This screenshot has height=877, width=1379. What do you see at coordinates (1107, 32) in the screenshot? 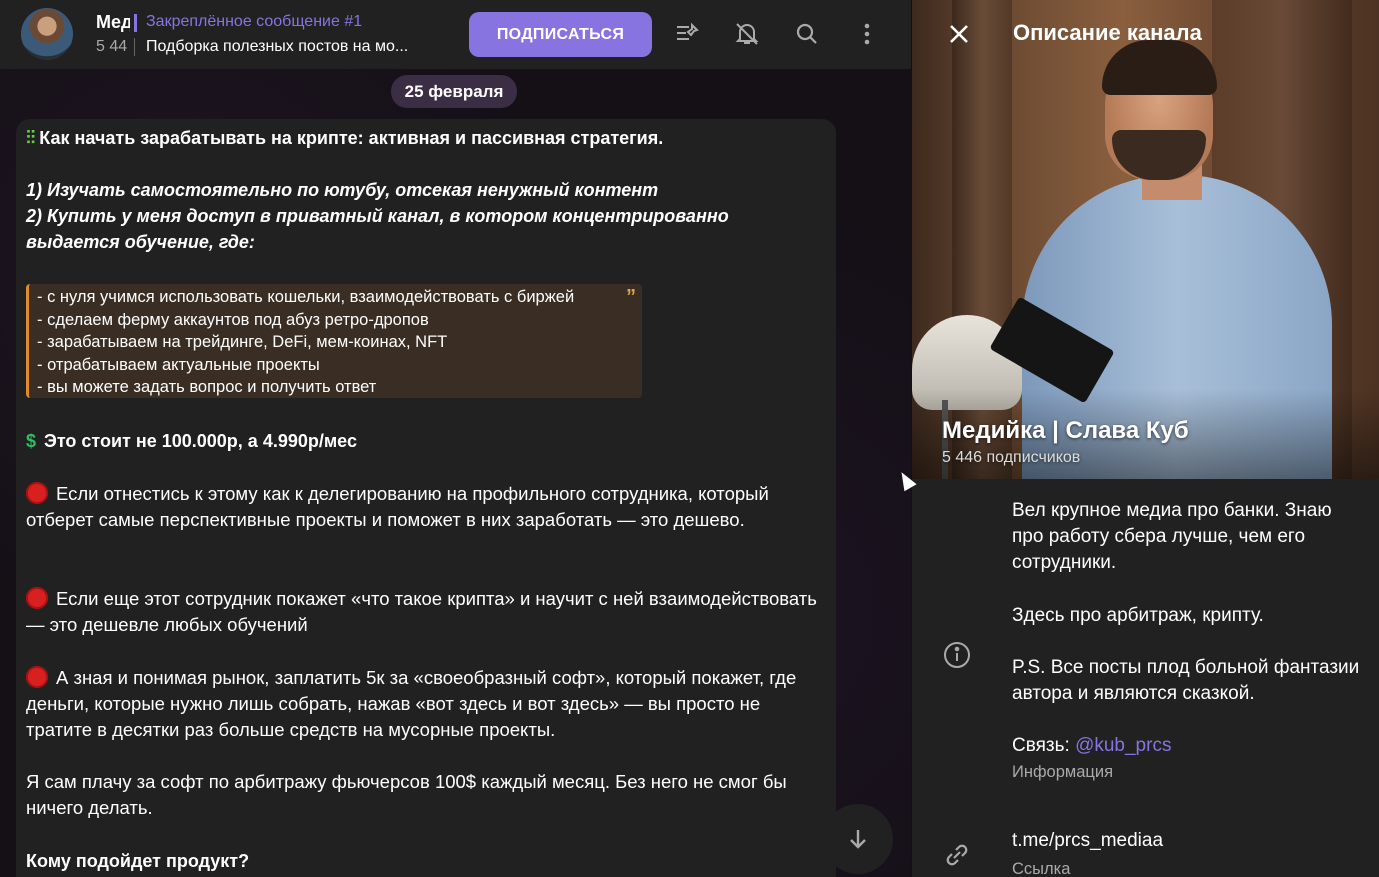
I see `panel-title: Описание канала` at bounding box center [1107, 32].